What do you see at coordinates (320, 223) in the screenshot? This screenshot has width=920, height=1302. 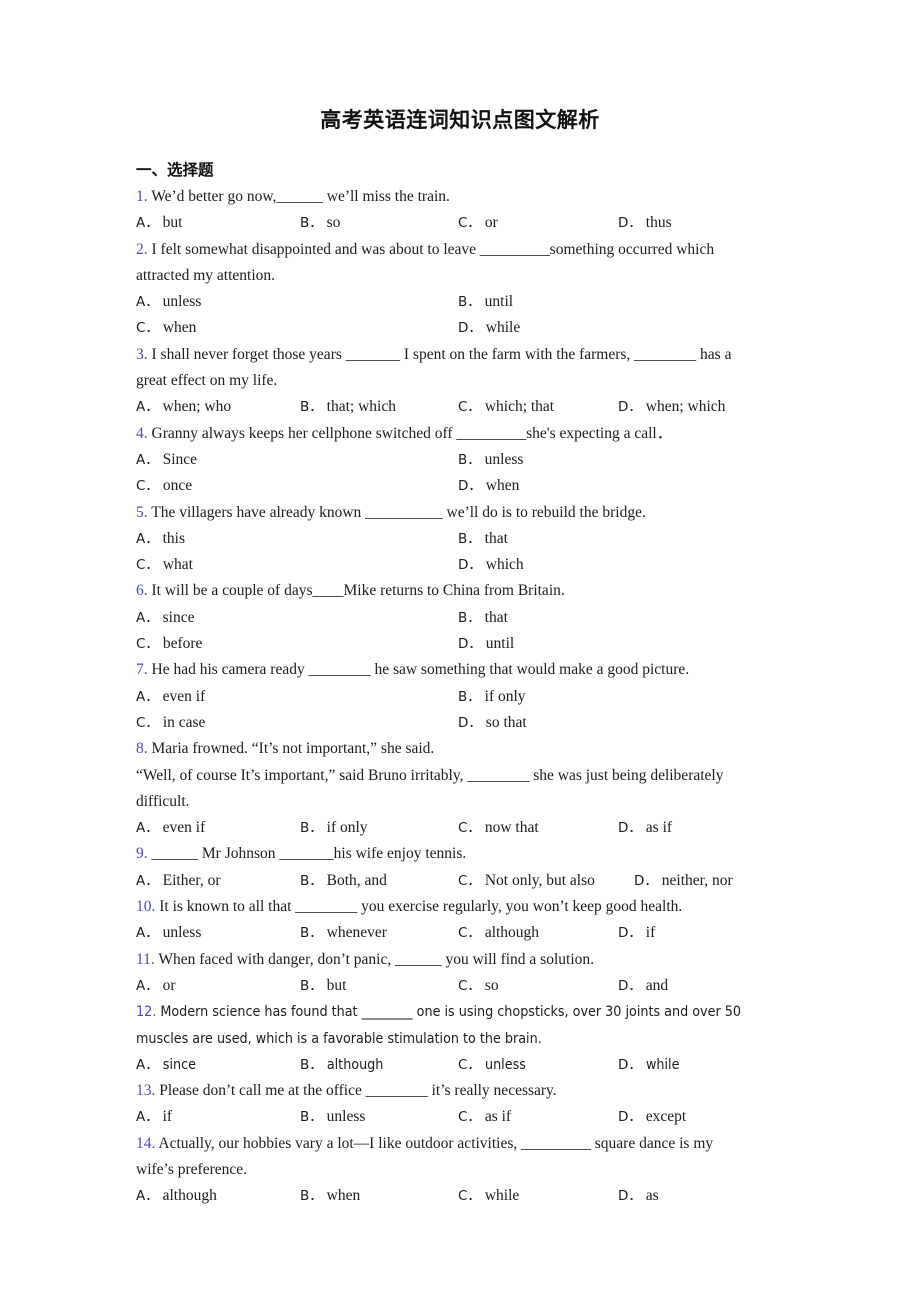 I see `option-choice: B． so` at bounding box center [320, 223].